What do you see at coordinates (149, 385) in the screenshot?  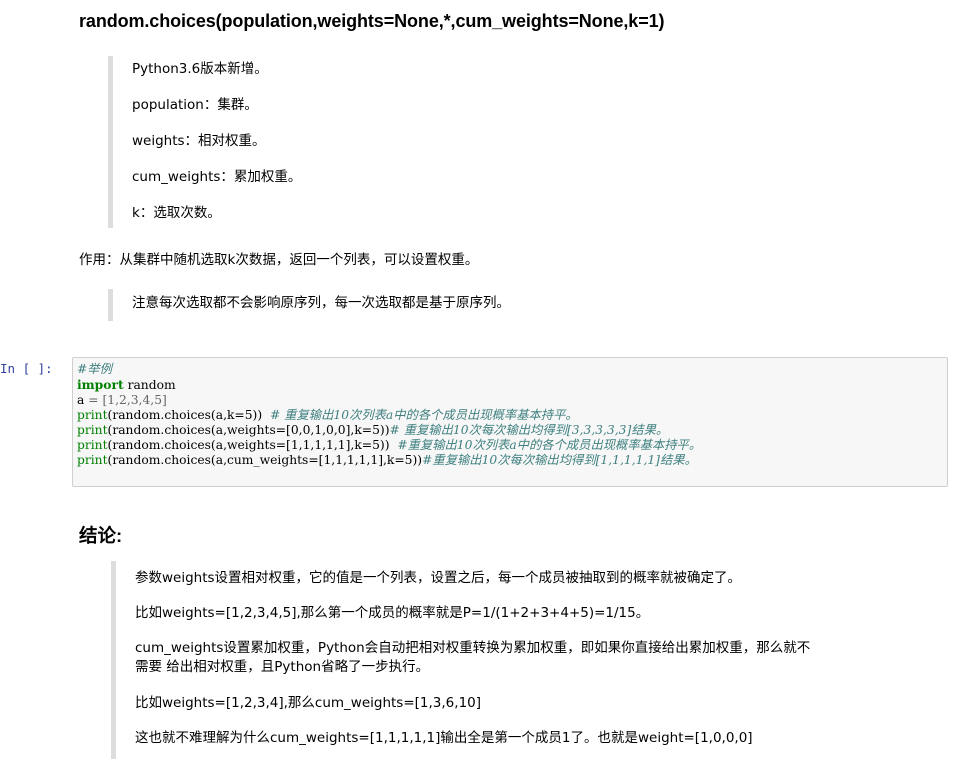 I see `code-text: random` at bounding box center [149, 385].